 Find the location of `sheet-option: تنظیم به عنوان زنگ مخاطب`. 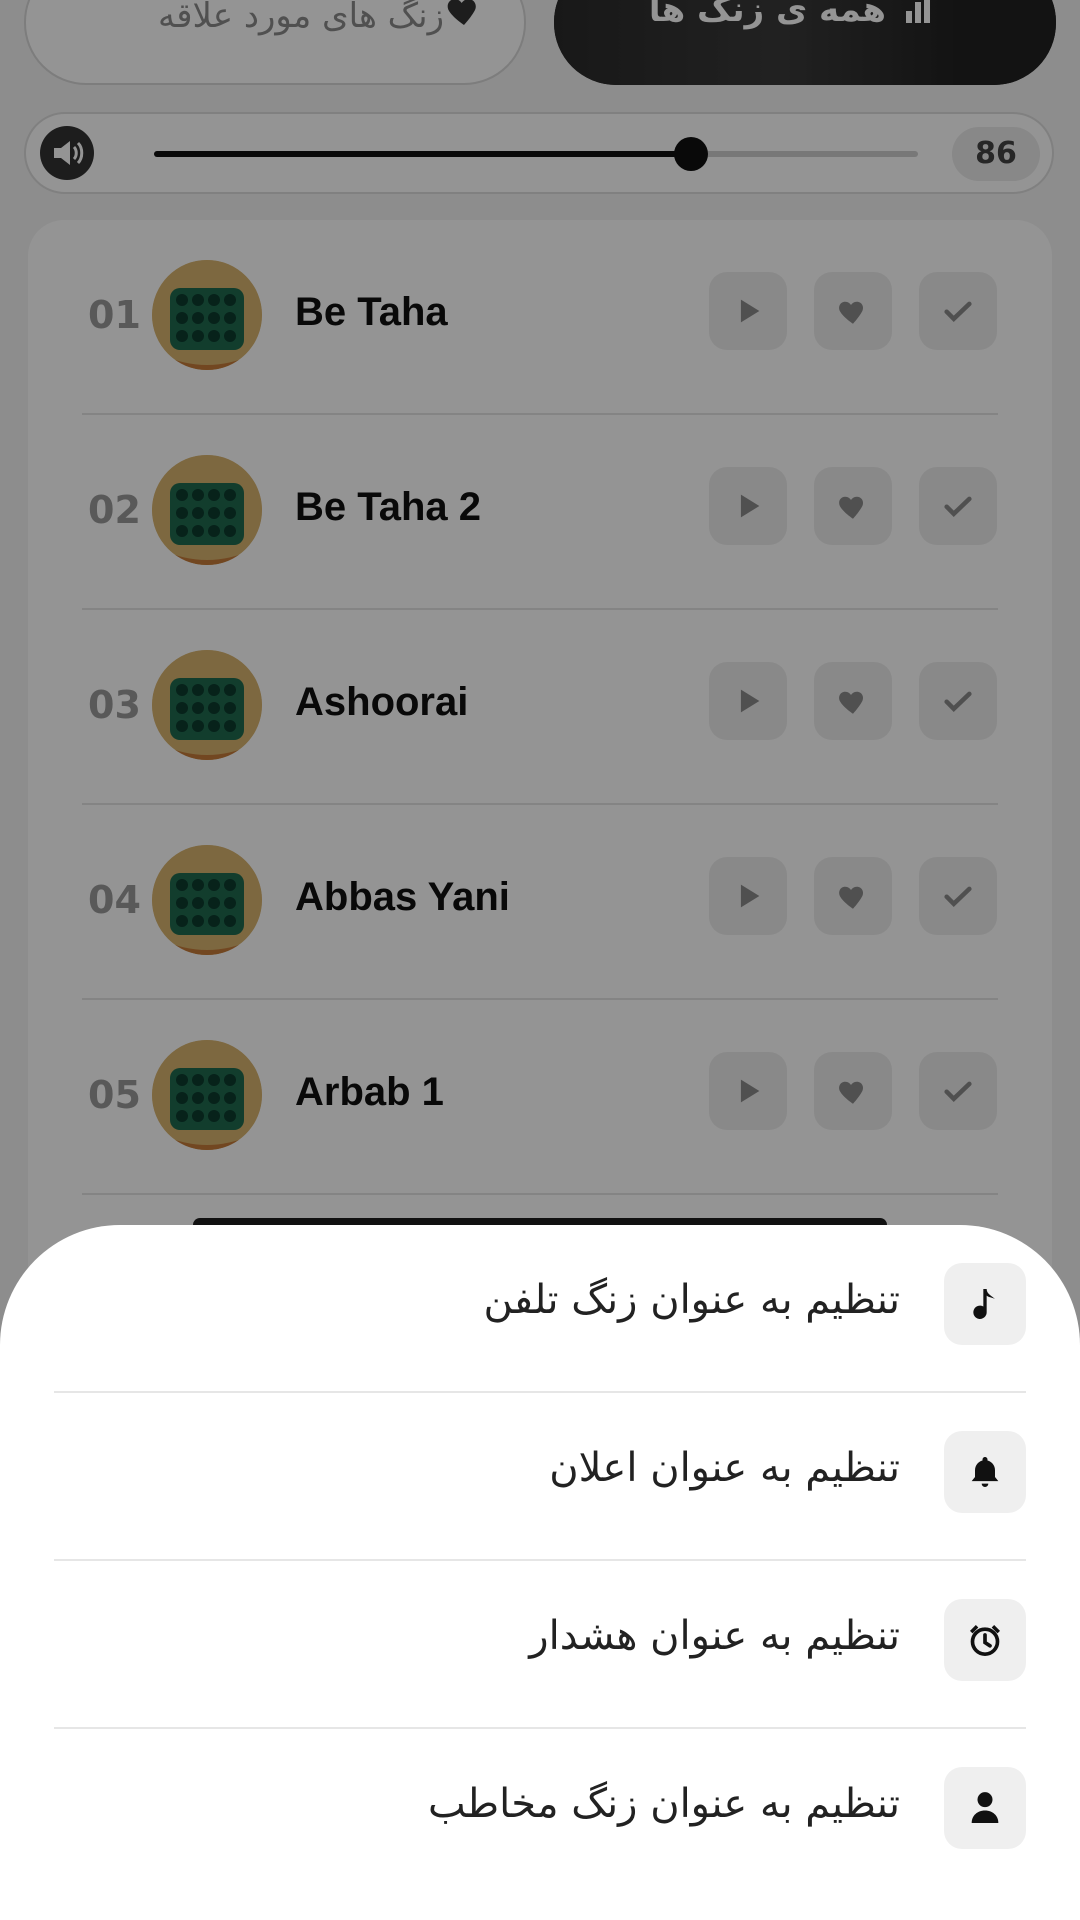

sheet-option: تنظیم به عنوان زنگ مخاطب is located at coordinates (540, 1813).